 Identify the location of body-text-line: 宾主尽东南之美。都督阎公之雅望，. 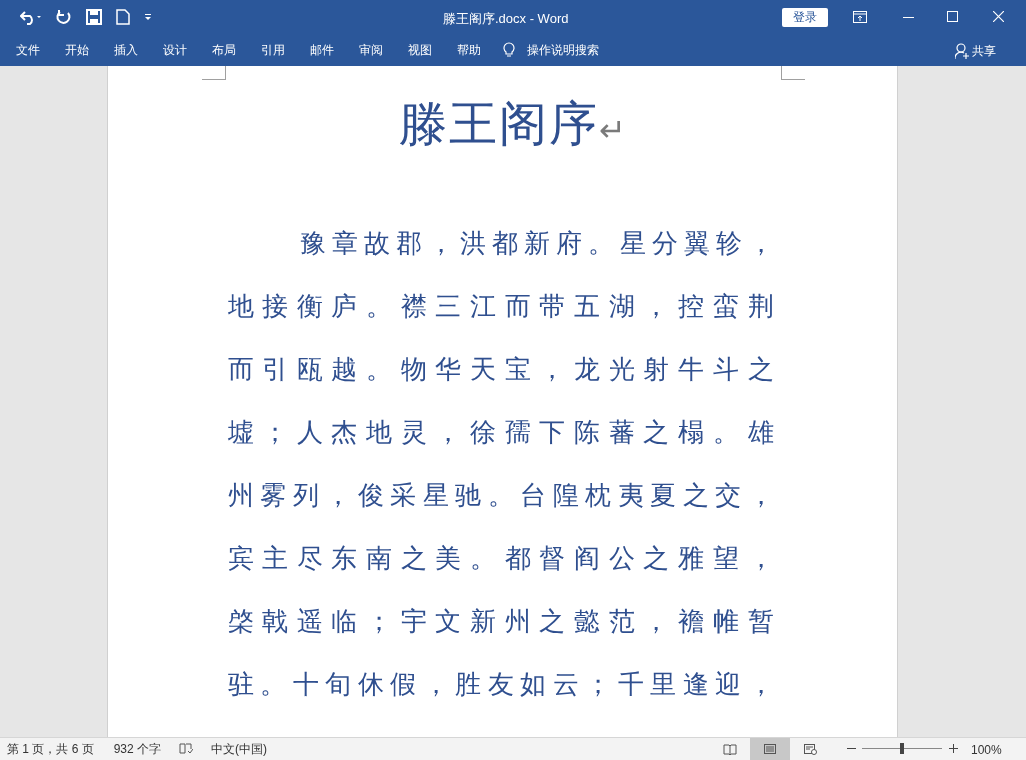
(500, 558).